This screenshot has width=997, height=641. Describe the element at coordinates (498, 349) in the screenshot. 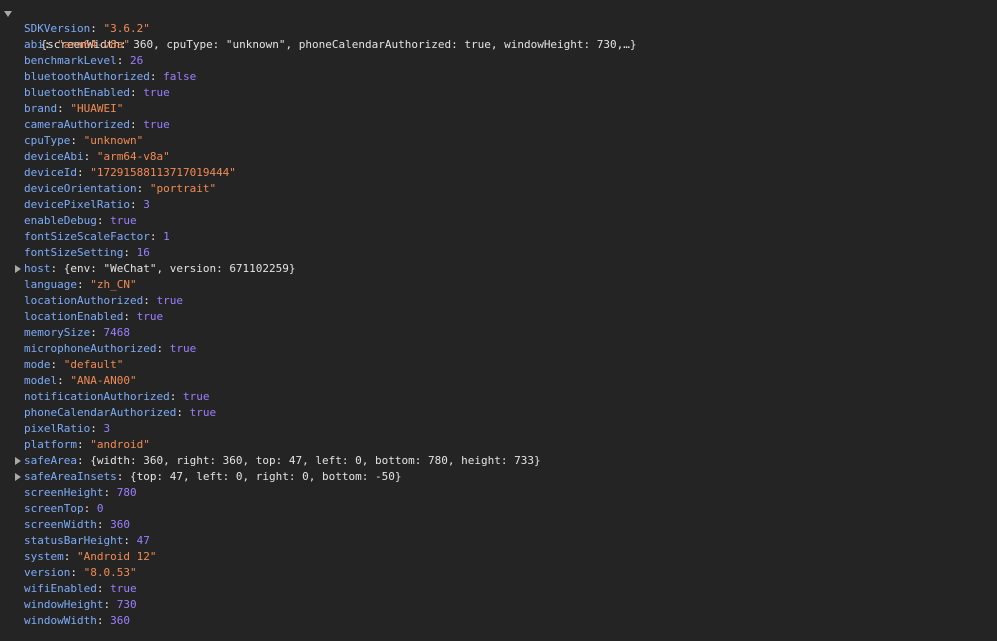

I see `property-row-microphoneAuthorized: microphoneAuthorized: true` at that location.